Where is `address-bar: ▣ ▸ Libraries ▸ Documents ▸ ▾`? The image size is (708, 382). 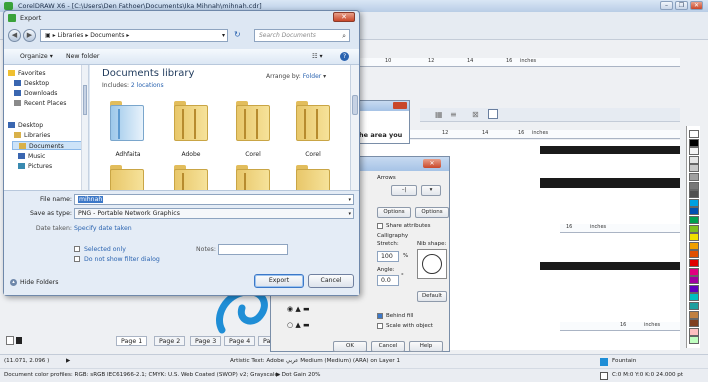 address-bar: ▣ ▸ Libraries ▸ Documents ▸ ▾ is located at coordinates (134, 35).